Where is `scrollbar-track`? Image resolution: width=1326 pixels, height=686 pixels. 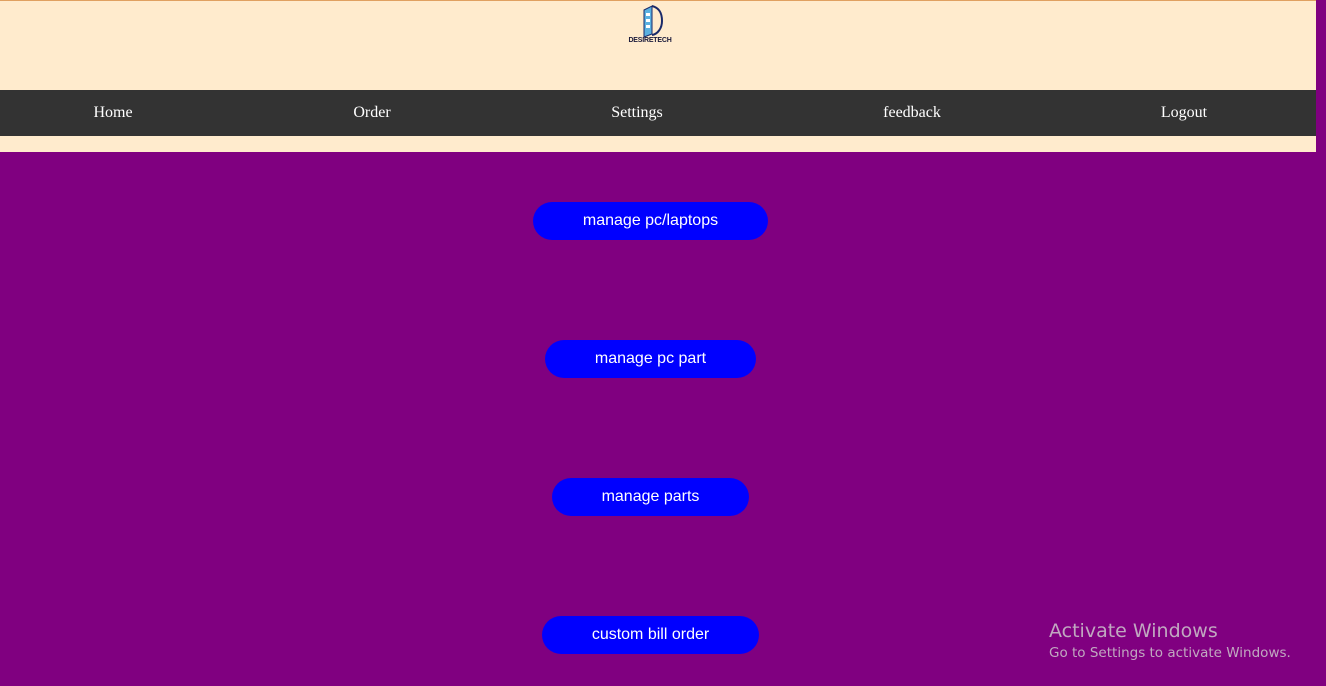
scrollbar-track is located at coordinates (1321, 343).